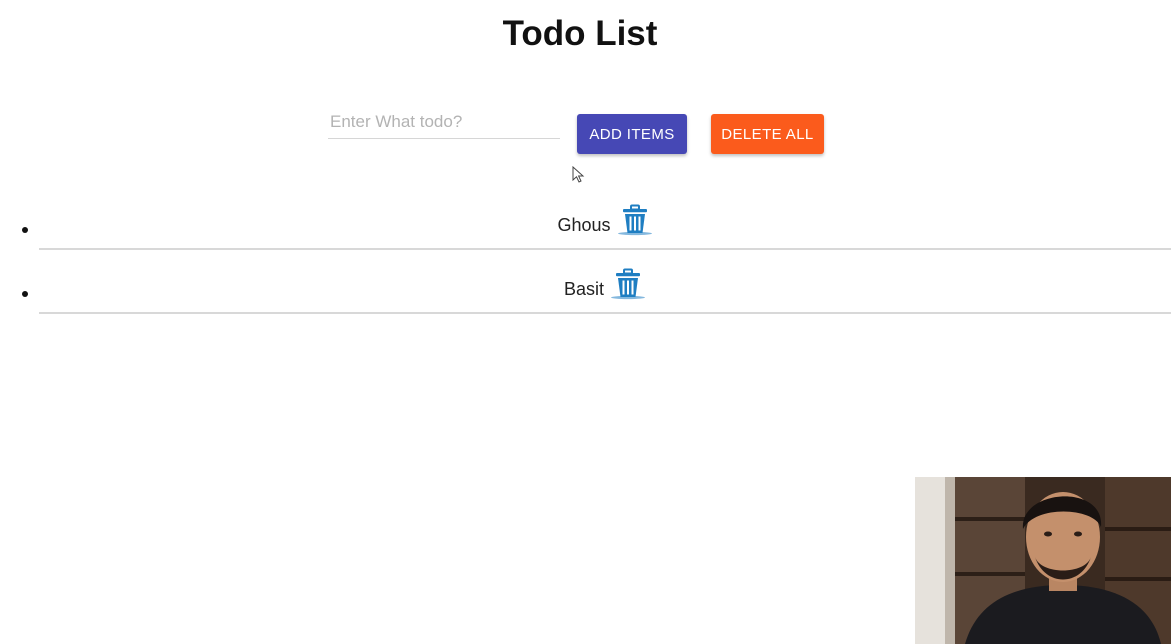  I want to click on todo-row: Basit, so click(605, 287).